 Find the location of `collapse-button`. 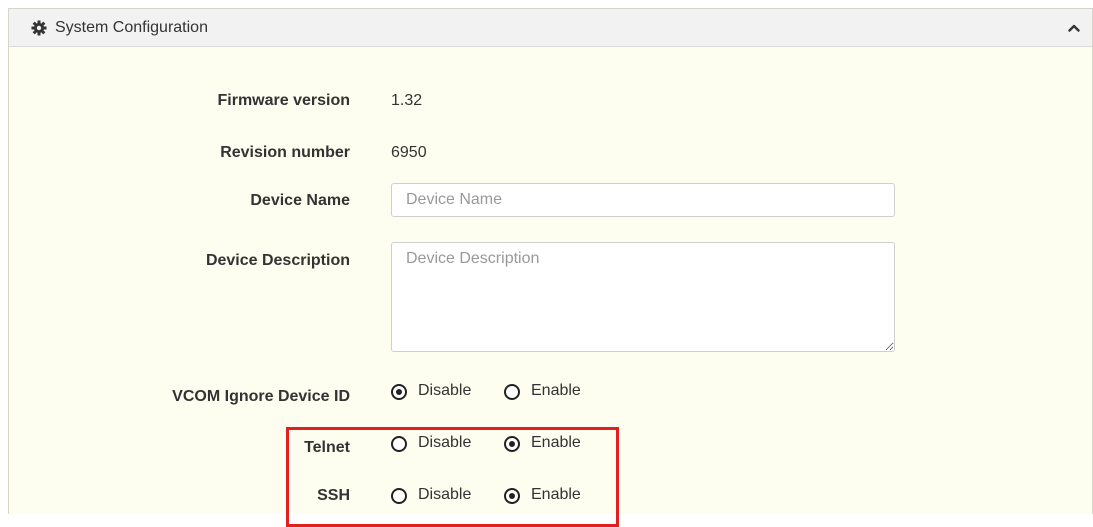

collapse-button is located at coordinates (1074, 28).